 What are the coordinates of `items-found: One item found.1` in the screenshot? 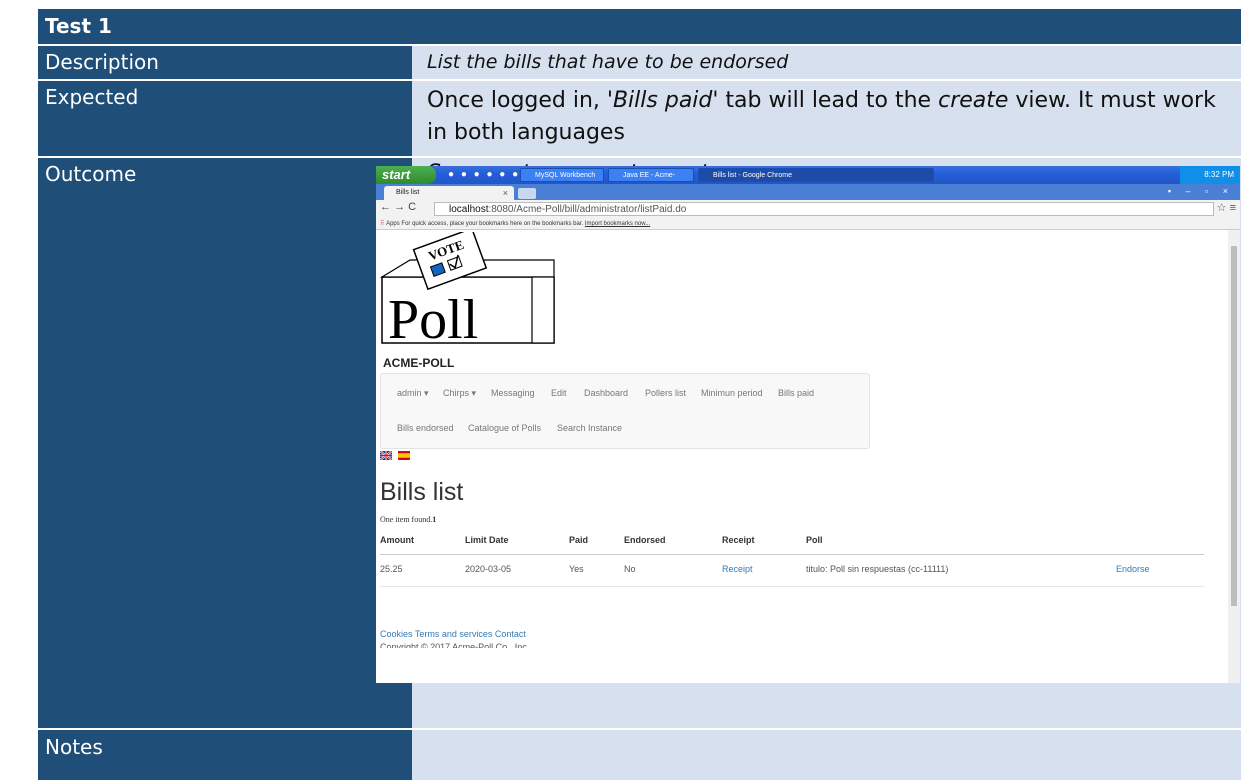 It's located at (408, 519).